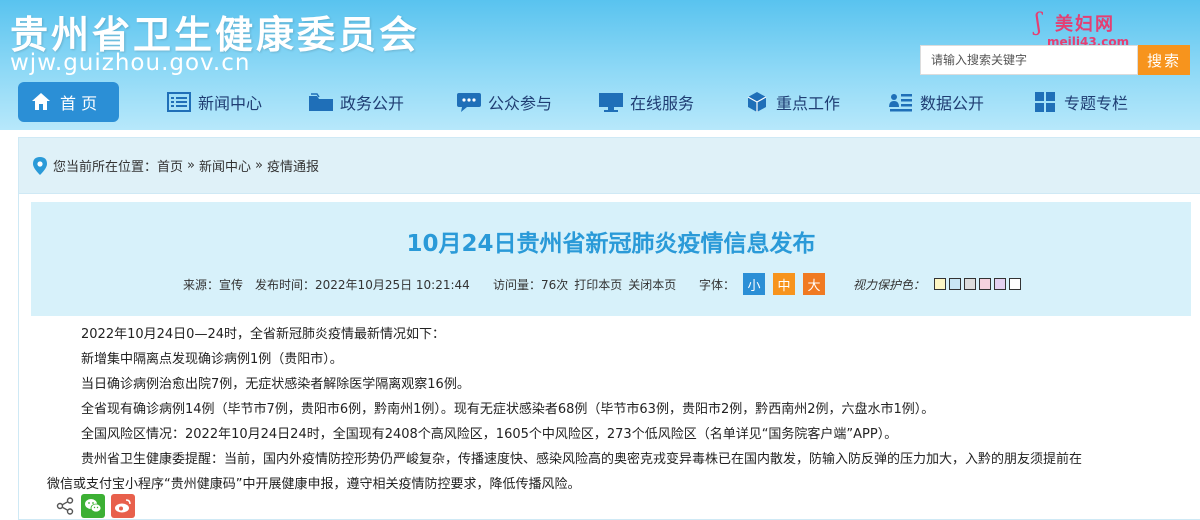  Describe the element at coordinates (321, 102) in the screenshot. I see `folder-icon` at that location.